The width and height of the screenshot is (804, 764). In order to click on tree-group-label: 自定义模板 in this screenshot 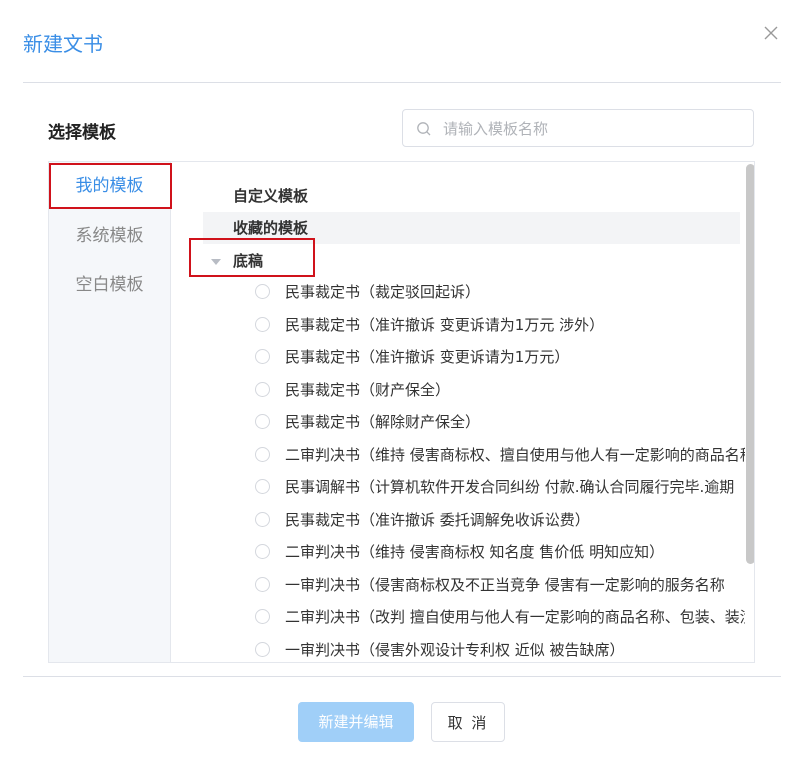, I will do `click(271, 196)`.